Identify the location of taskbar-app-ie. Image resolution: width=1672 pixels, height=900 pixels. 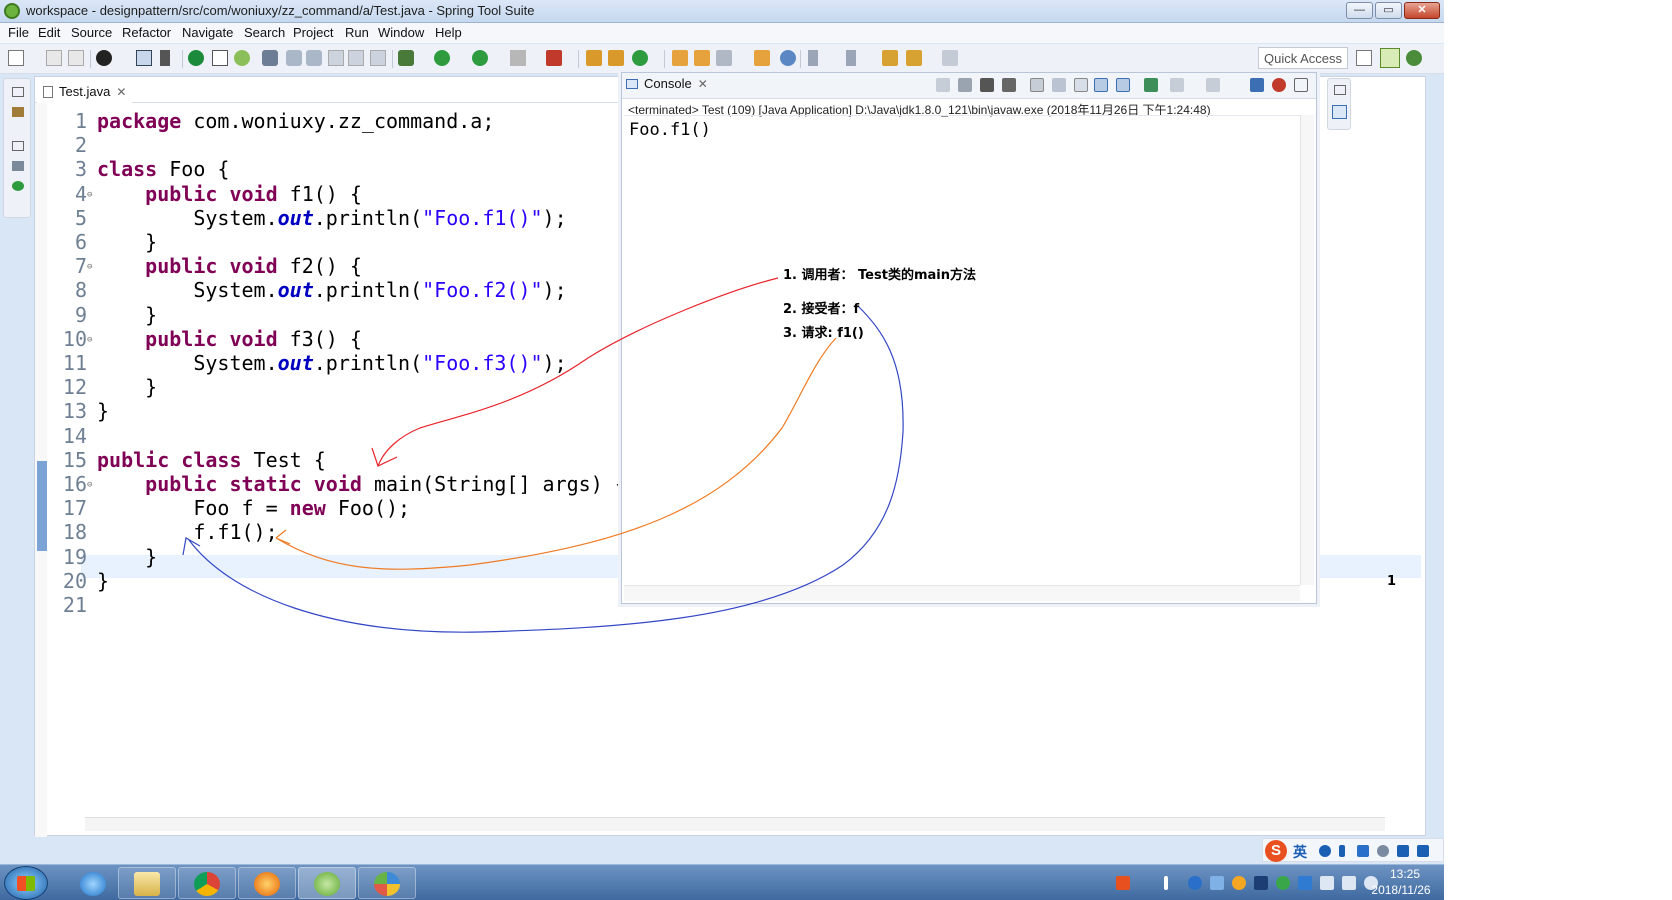
(93, 883).